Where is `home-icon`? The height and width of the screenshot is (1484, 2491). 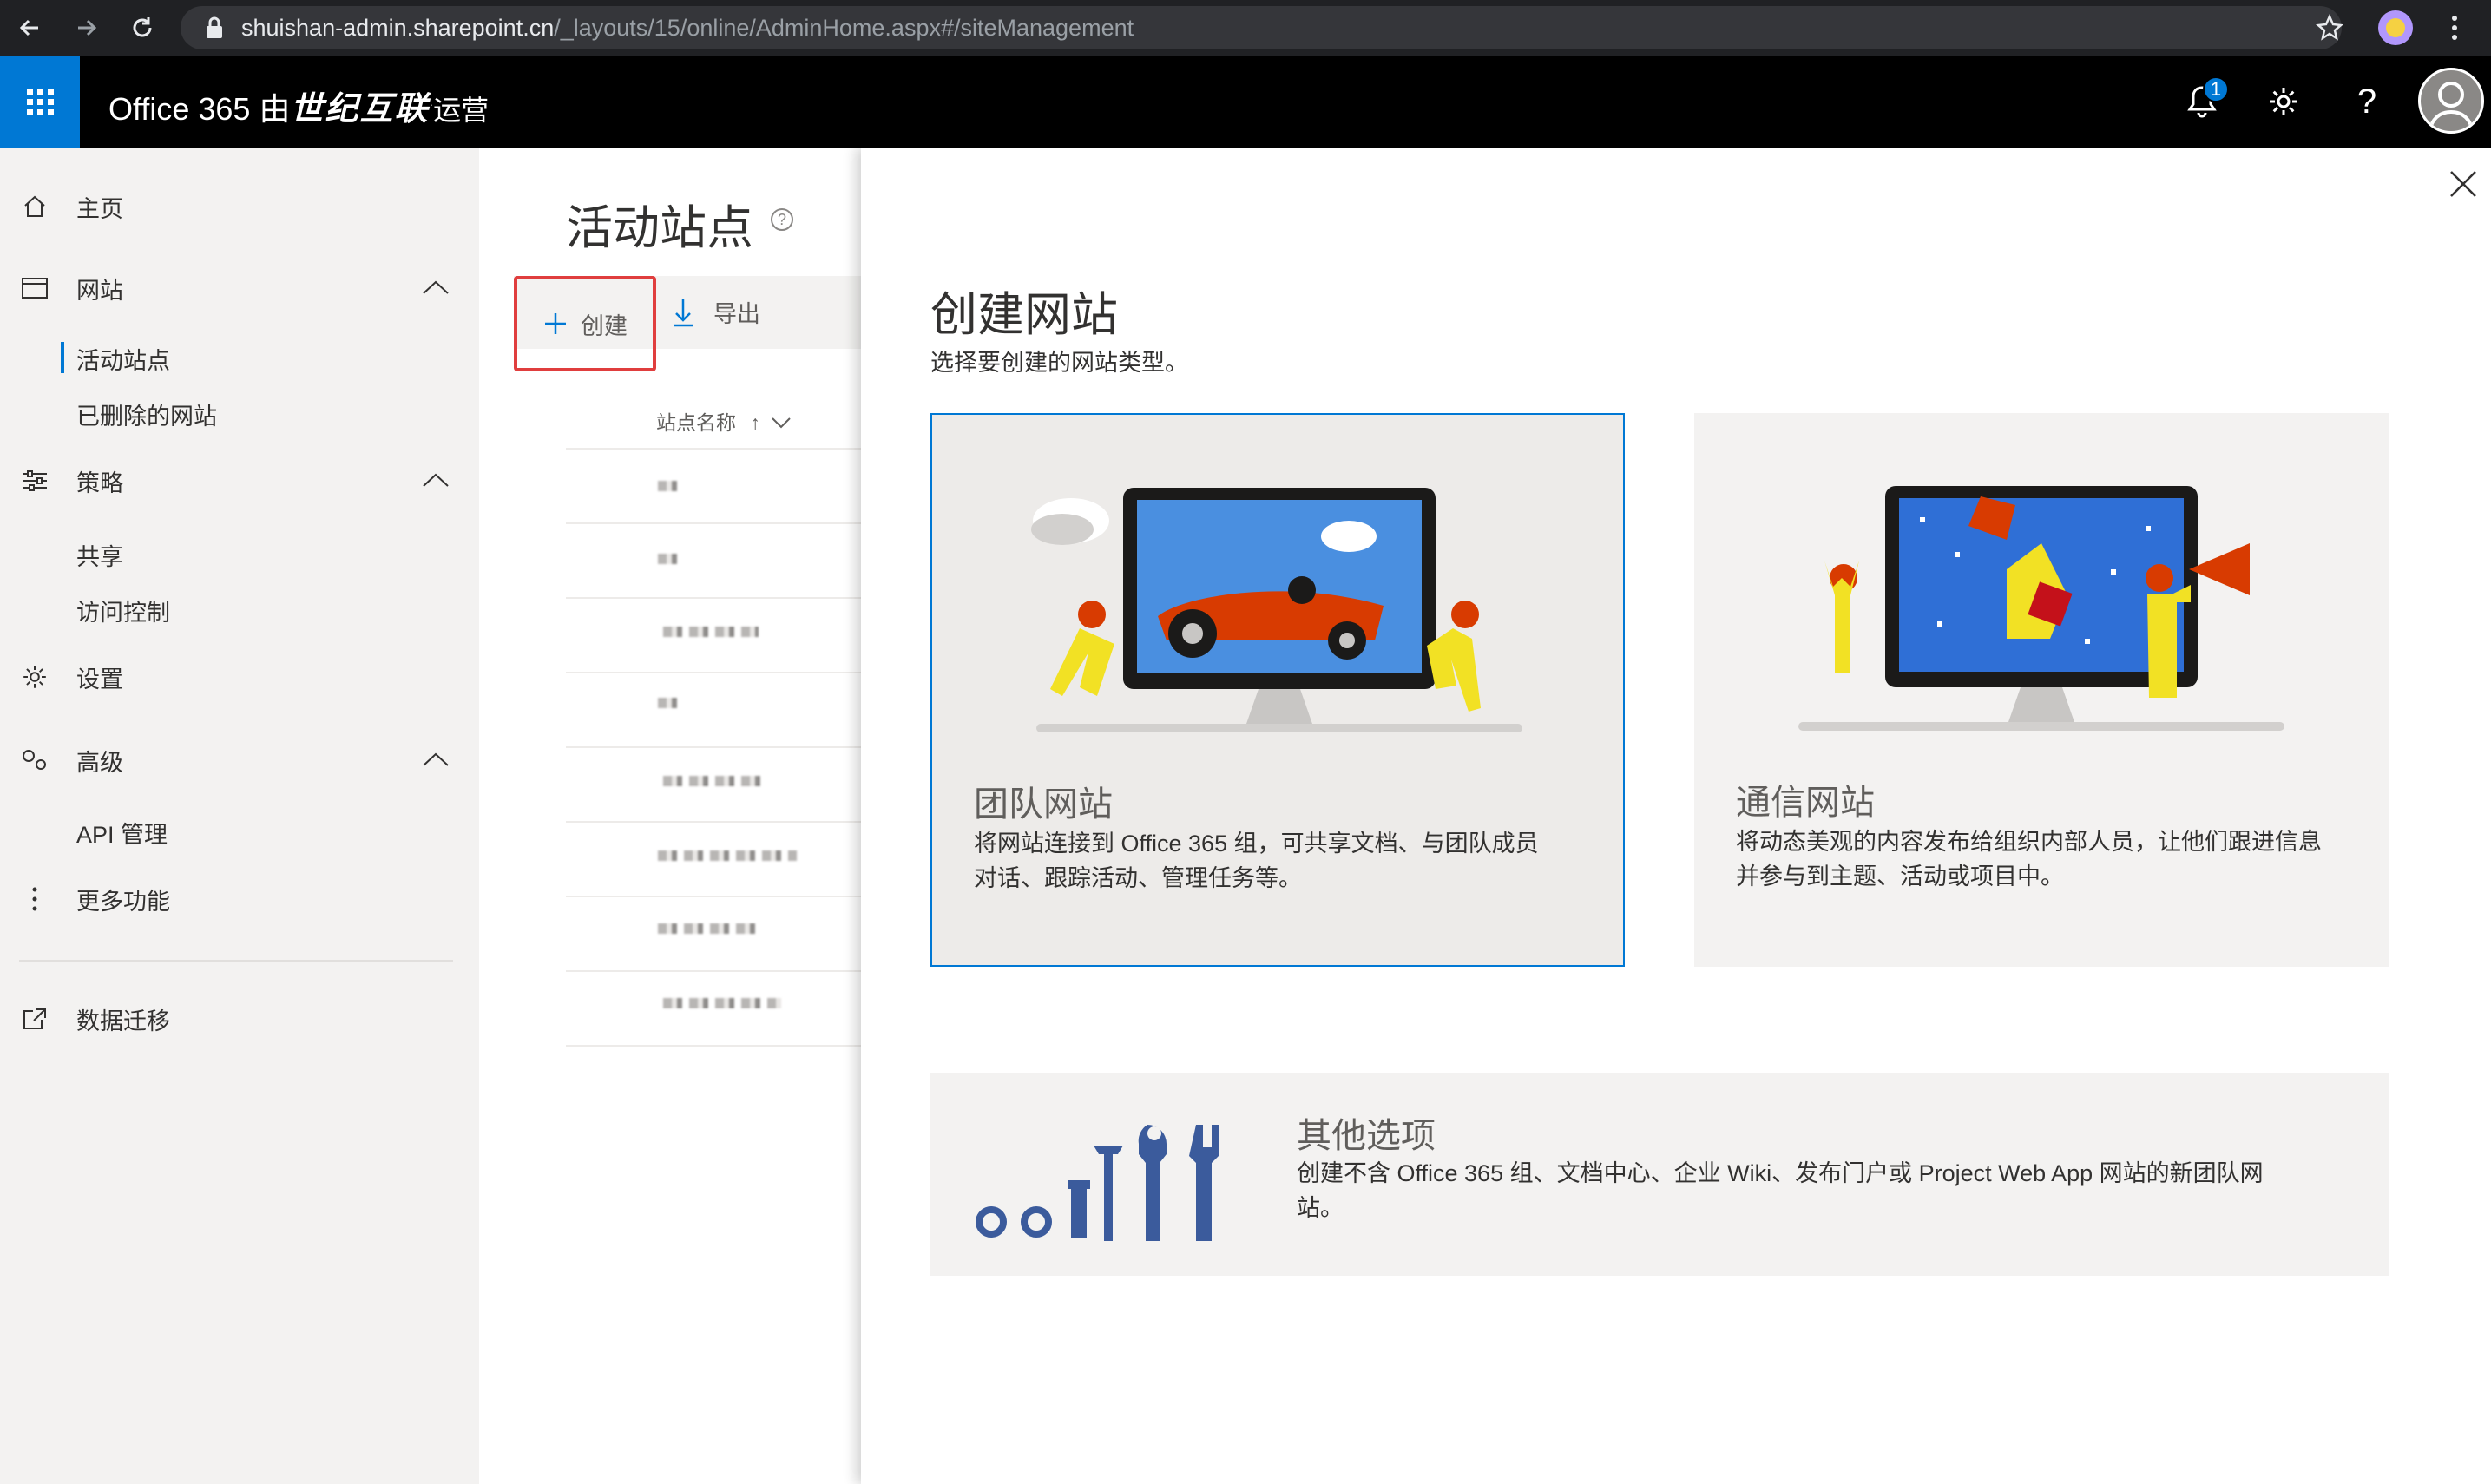
home-icon is located at coordinates (34, 206).